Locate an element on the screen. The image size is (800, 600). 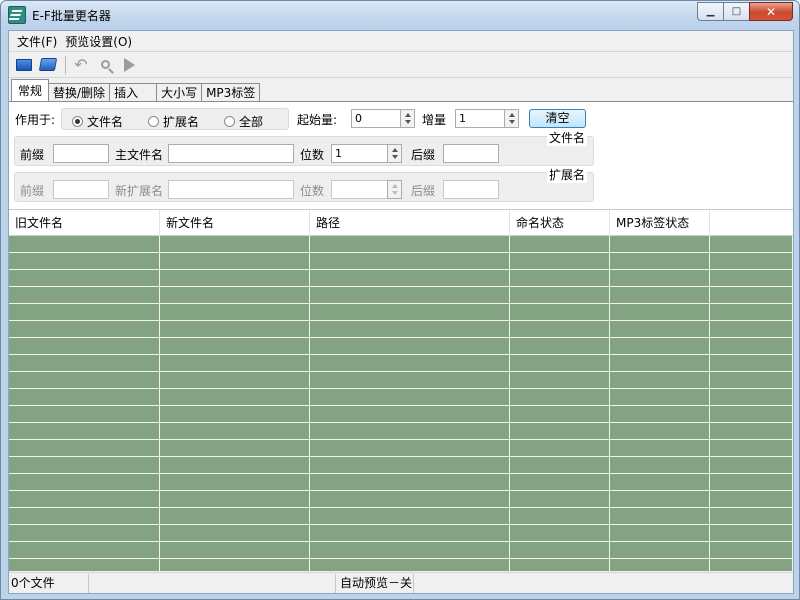
menu-preview-settings: 预览设置(O) is located at coordinates (98, 41).